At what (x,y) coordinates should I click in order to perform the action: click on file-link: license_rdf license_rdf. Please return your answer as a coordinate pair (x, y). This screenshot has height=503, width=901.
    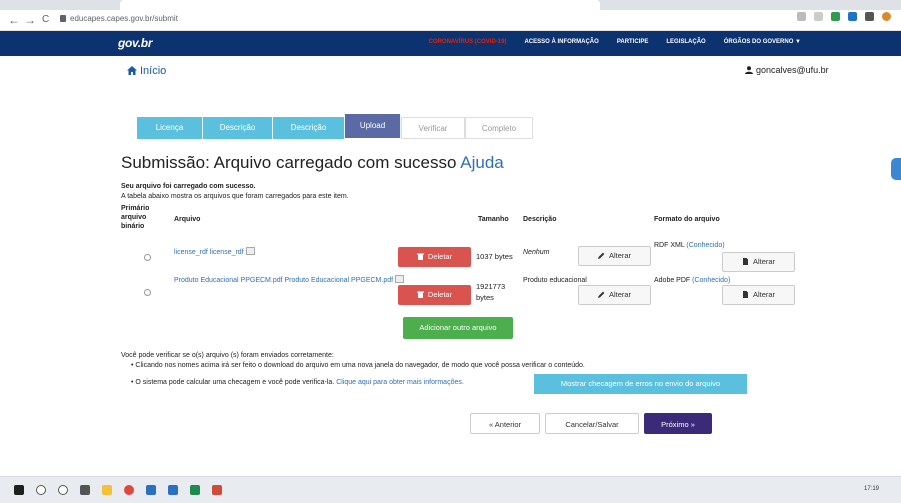
    Looking at the image, I should click on (214, 252).